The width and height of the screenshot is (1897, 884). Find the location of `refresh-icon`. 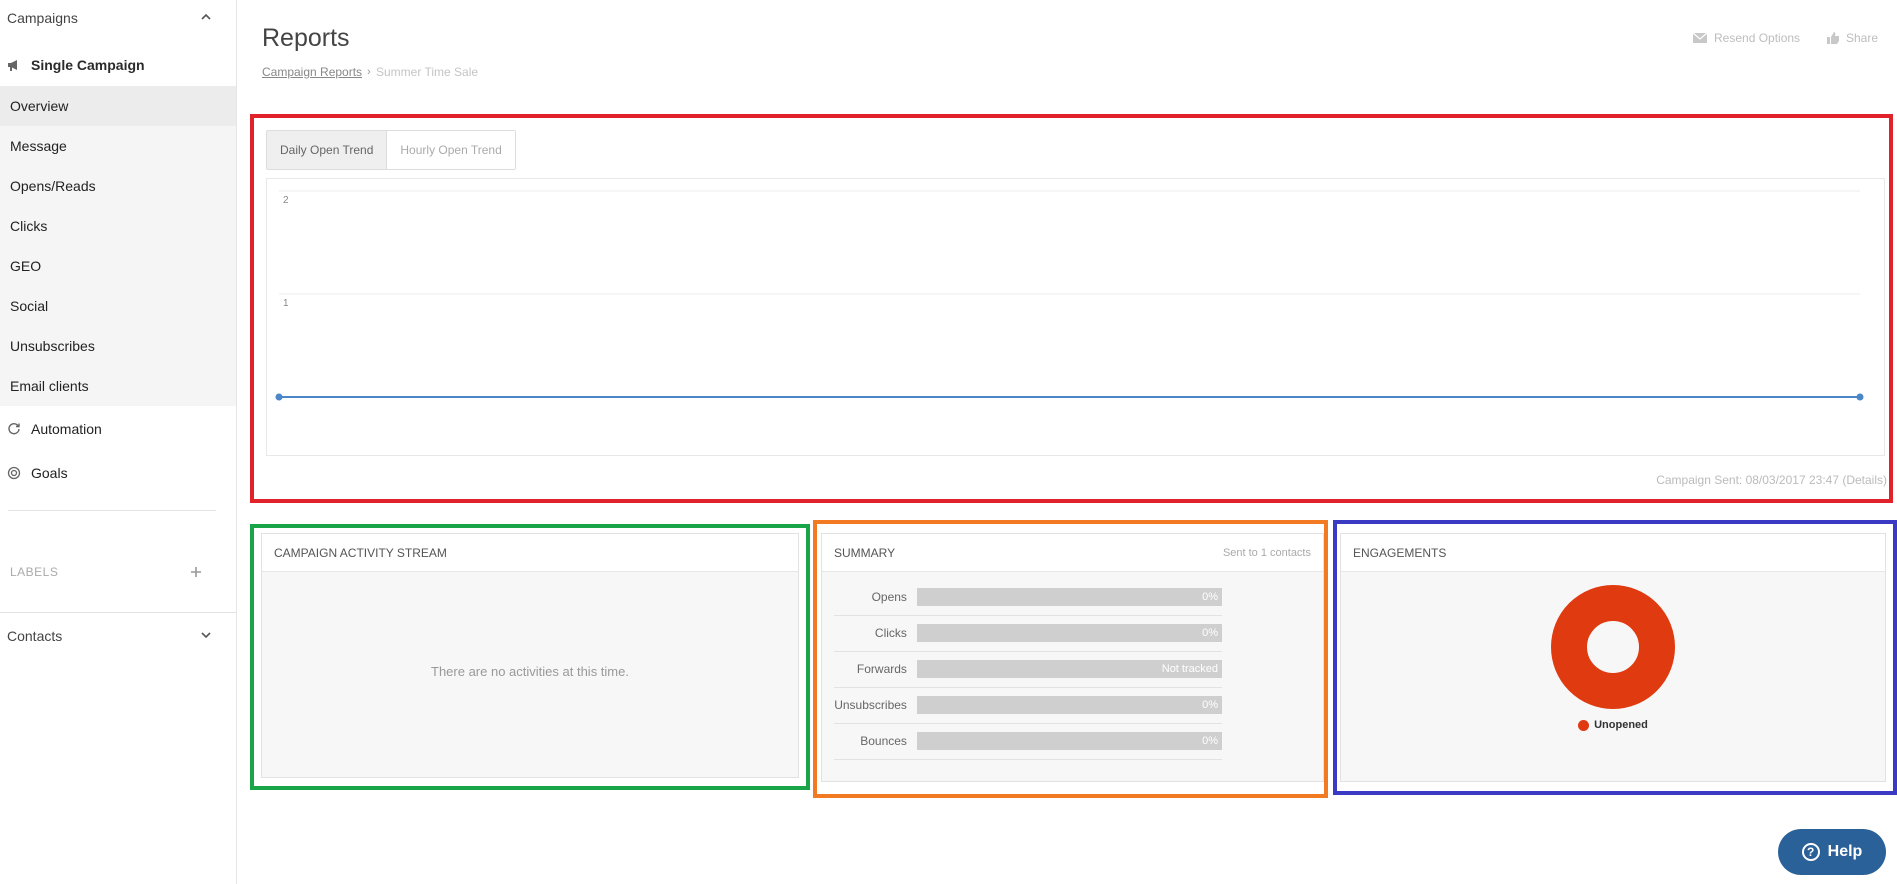

refresh-icon is located at coordinates (14, 429).